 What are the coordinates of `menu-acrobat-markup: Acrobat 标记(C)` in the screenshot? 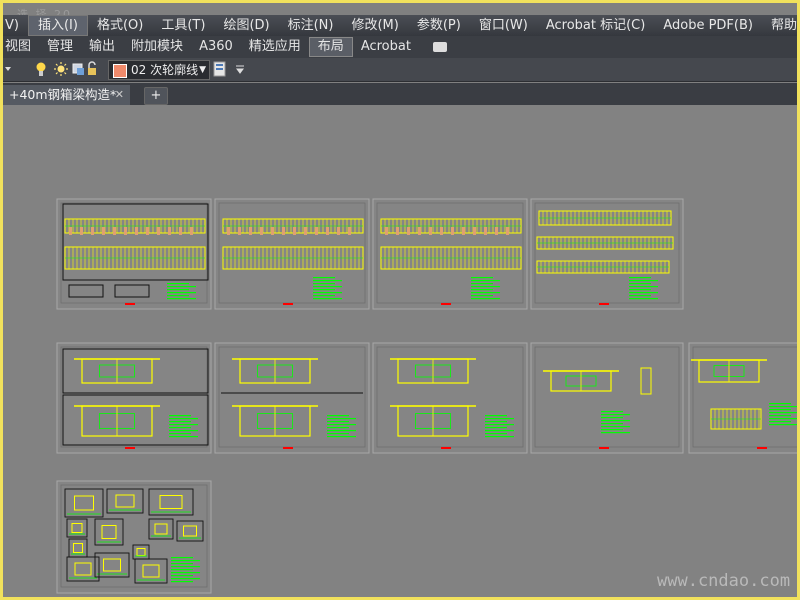 It's located at (596, 25).